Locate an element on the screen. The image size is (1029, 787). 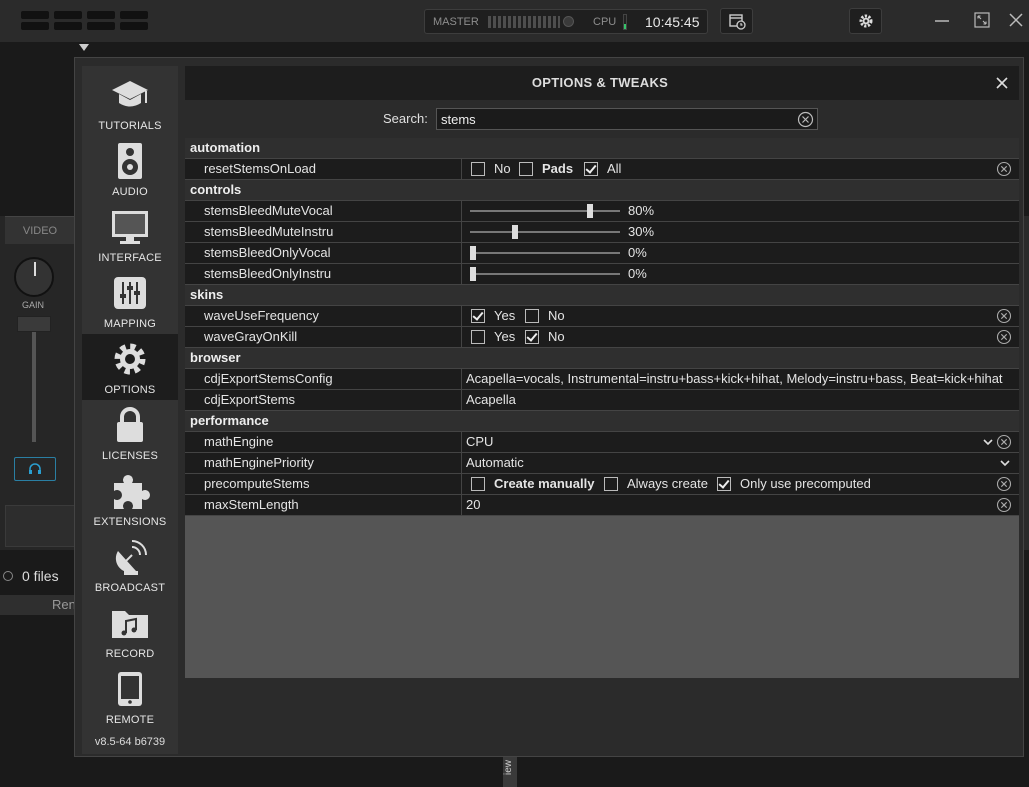
browser-column-header: Ren is located at coordinates (64, 604).